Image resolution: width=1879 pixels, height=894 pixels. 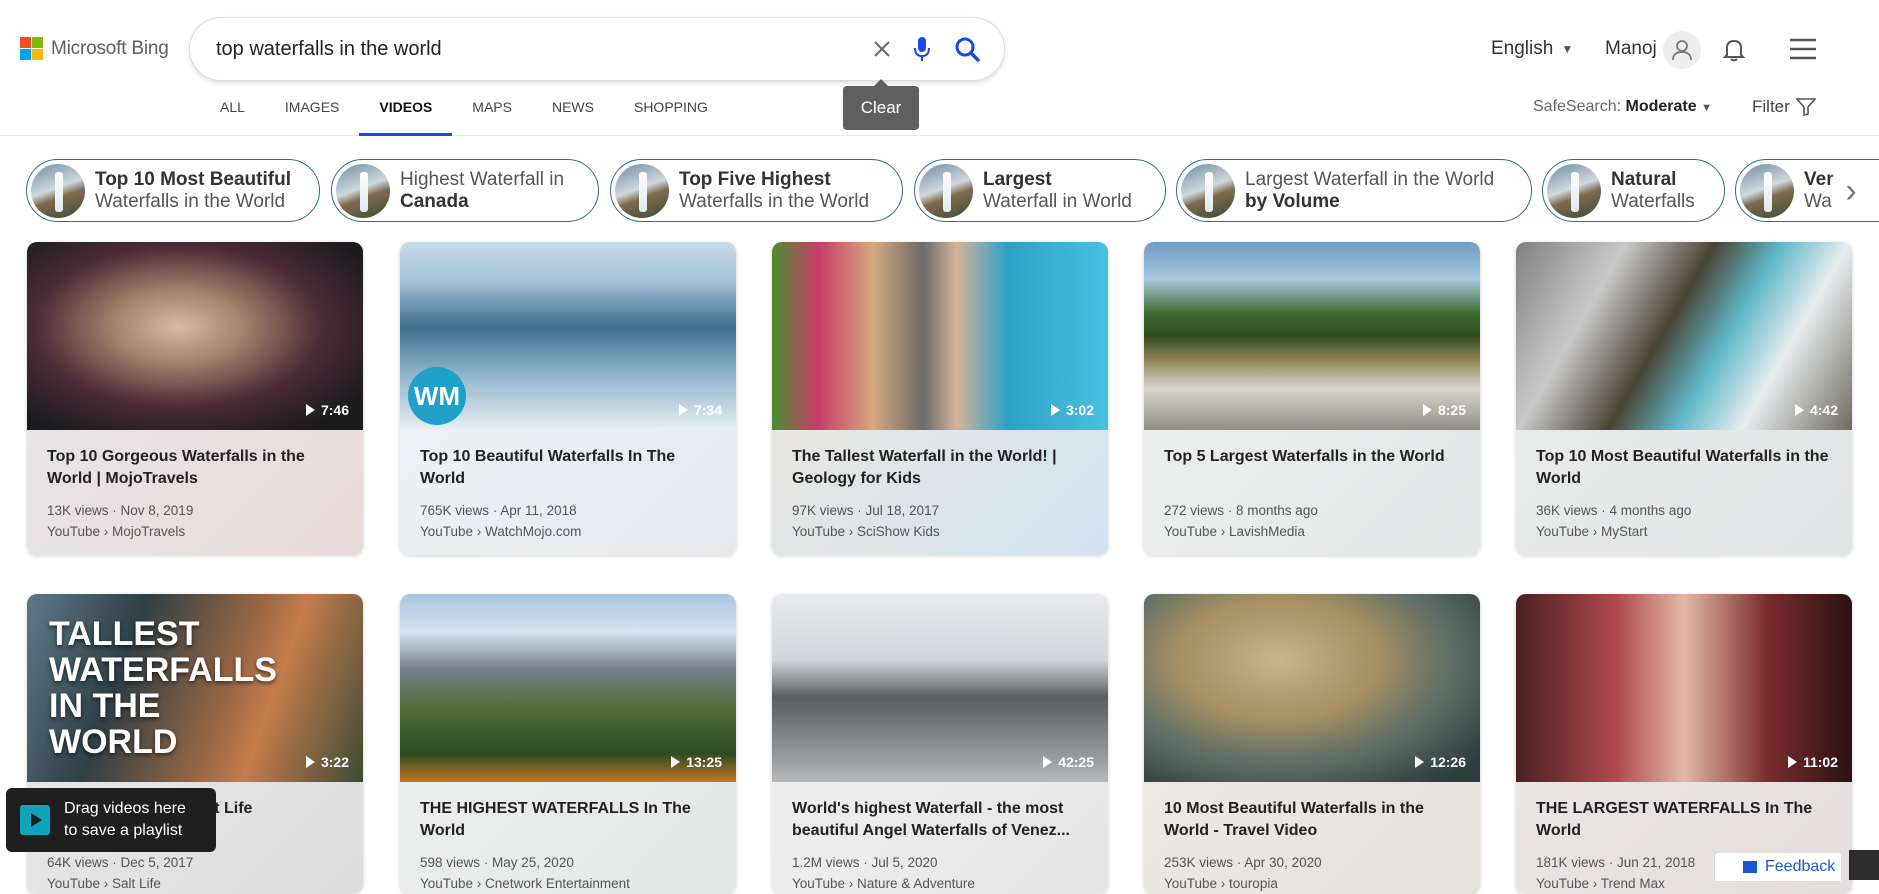 What do you see at coordinates (1241, 510) in the screenshot?
I see `video-views: 272 views · 8 months ago` at bounding box center [1241, 510].